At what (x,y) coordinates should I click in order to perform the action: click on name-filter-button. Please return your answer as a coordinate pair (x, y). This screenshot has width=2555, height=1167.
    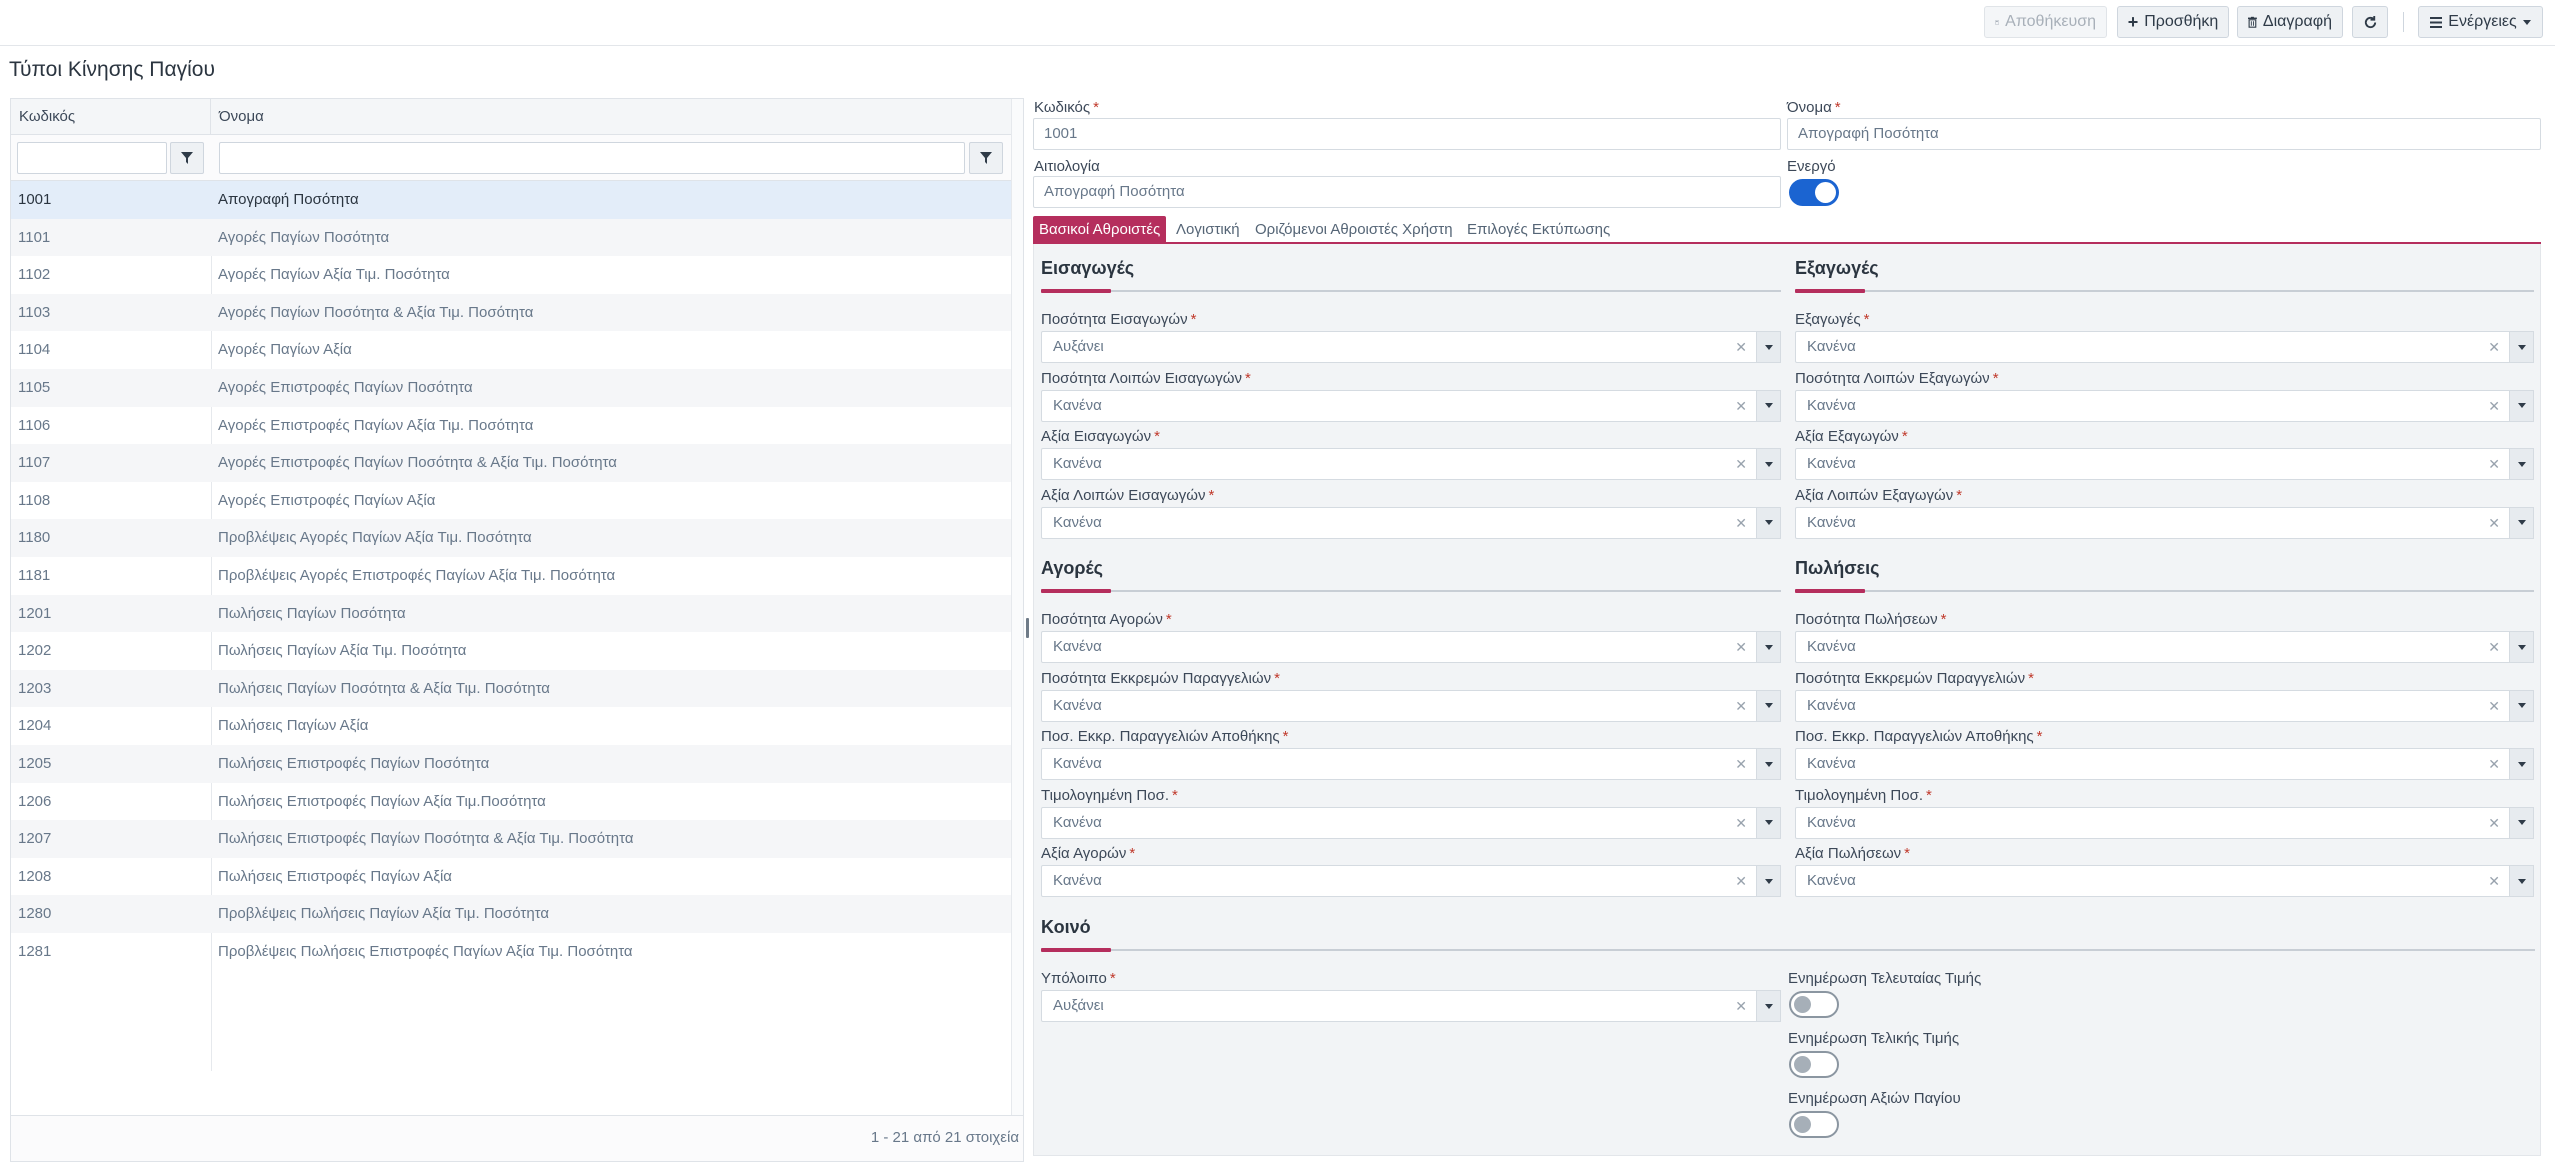
    Looking at the image, I should click on (986, 158).